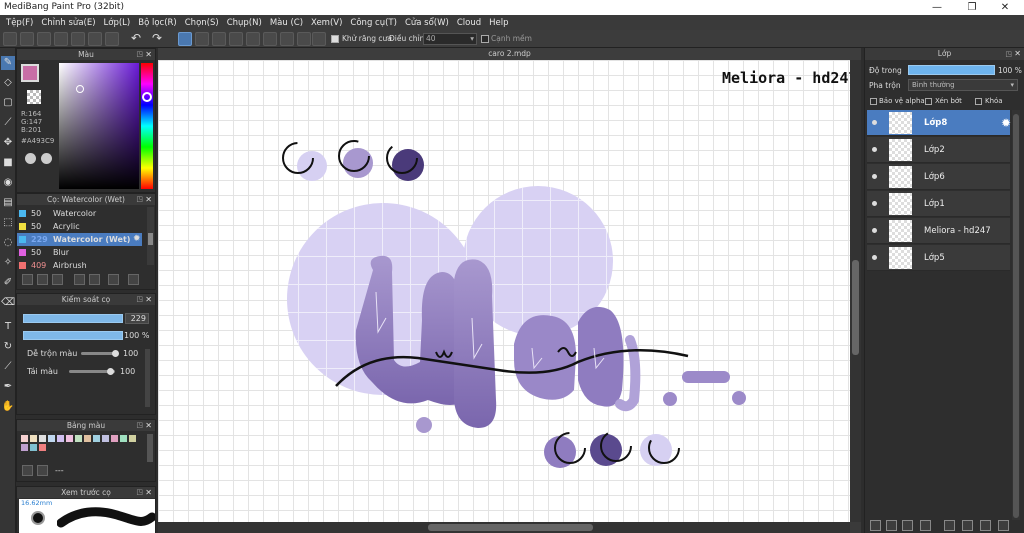 Image resolution: width=1024 pixels, height=533 pixels. What do you see at coordinates (30, 73) in the screenshot?
I see `foreground-color-swatch` at bounding box center [30, 73].